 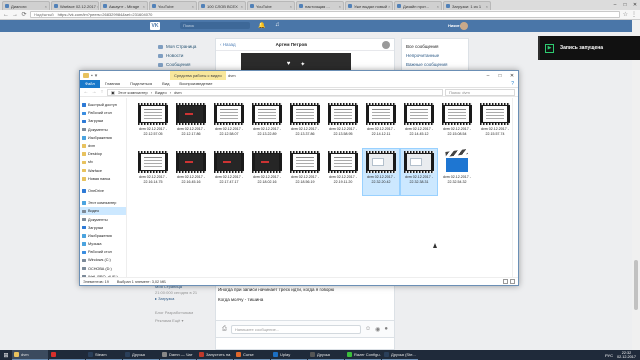 I want to click on nav-item: Видео, so click(x=103, y=211).